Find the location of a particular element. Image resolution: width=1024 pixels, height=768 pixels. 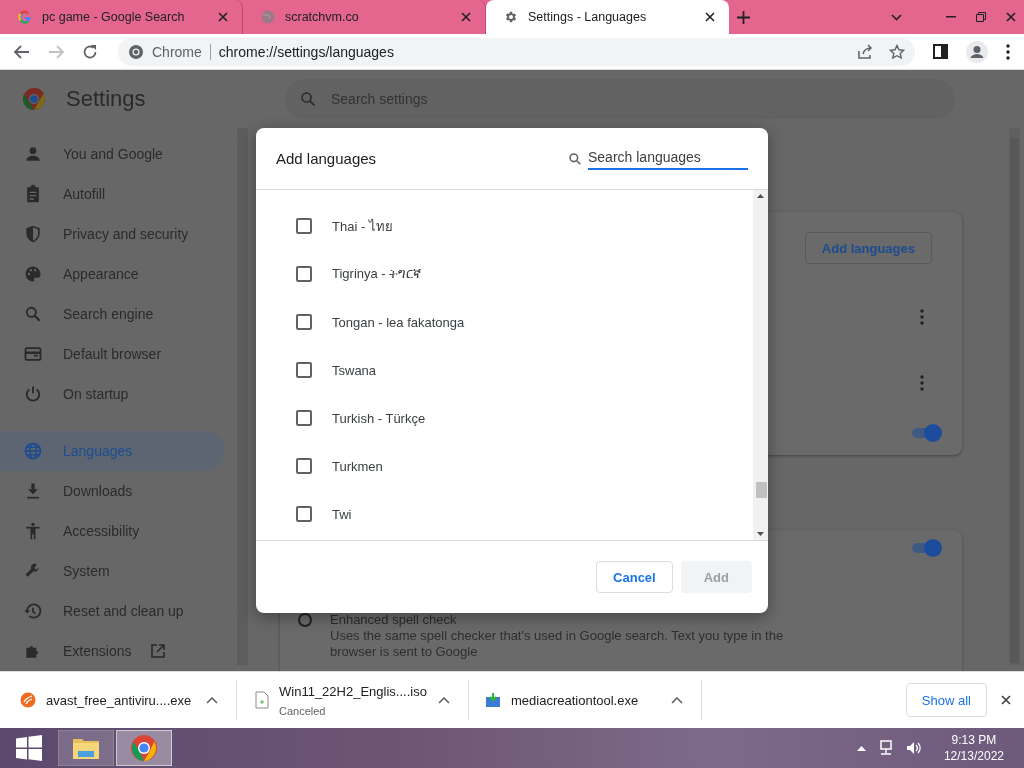

restore-icon is located at coordinates (981, 17).